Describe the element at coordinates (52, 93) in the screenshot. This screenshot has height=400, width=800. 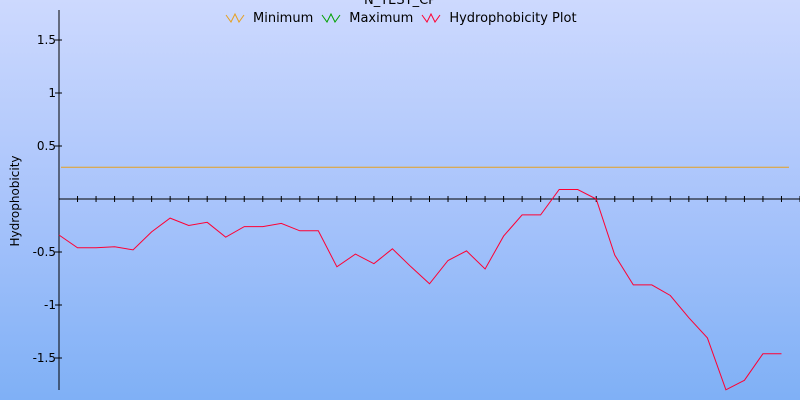
I see `y-tick-label: 1` at that location.